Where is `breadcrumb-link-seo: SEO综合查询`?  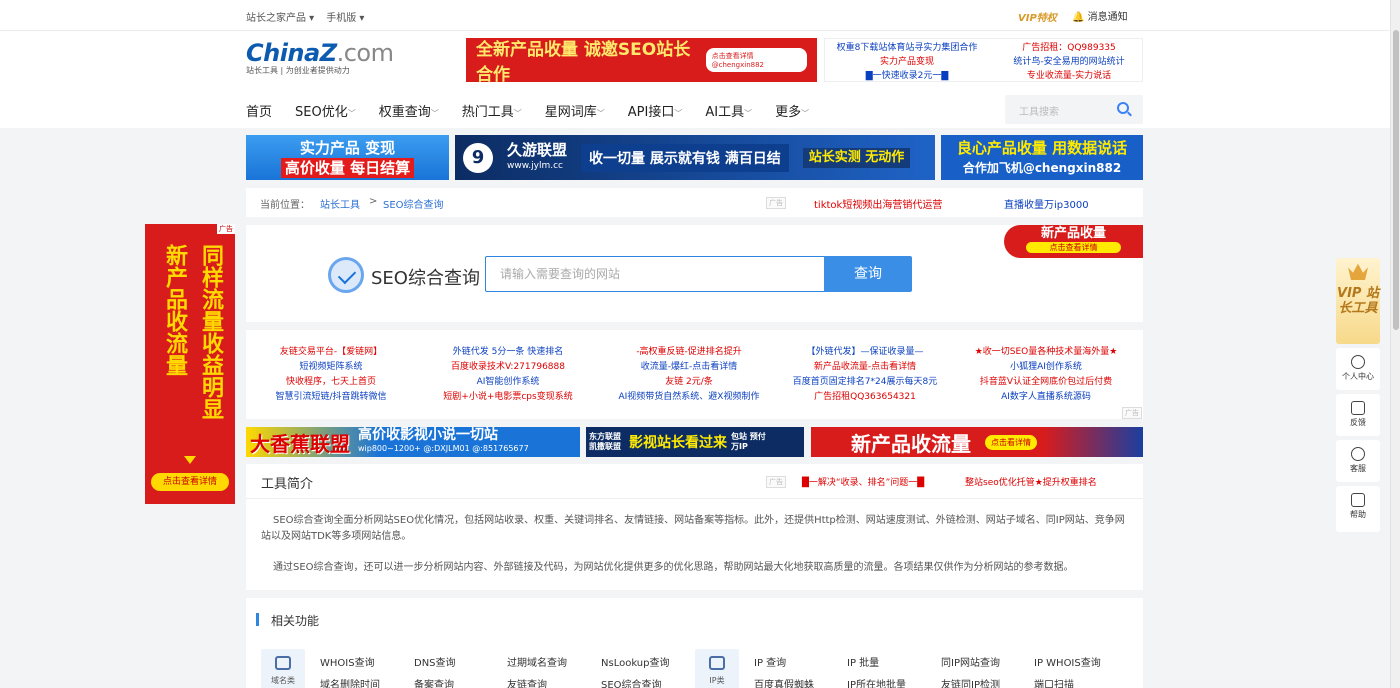 breadcrumb-link-seo: SEO综合查询 is located at coordinates (413, 203).